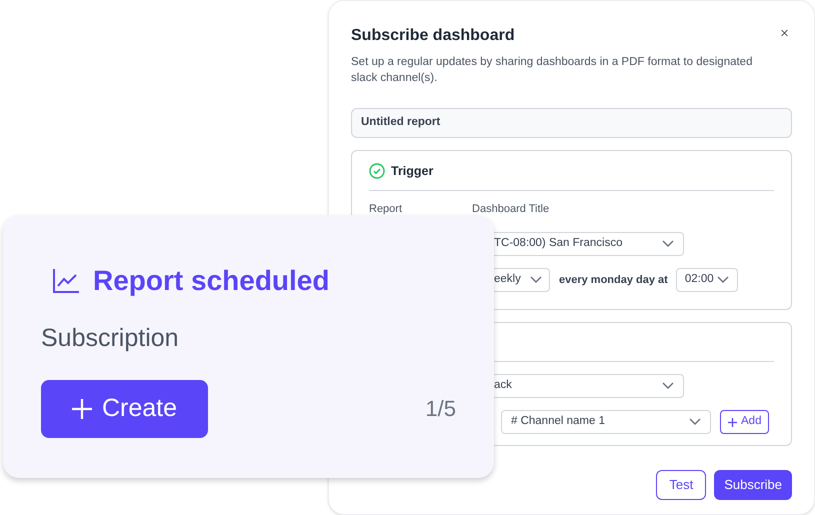 Image resolution: width=815 pixels, height=515 pixels. I want to click on close-icon, so click(784, 33).